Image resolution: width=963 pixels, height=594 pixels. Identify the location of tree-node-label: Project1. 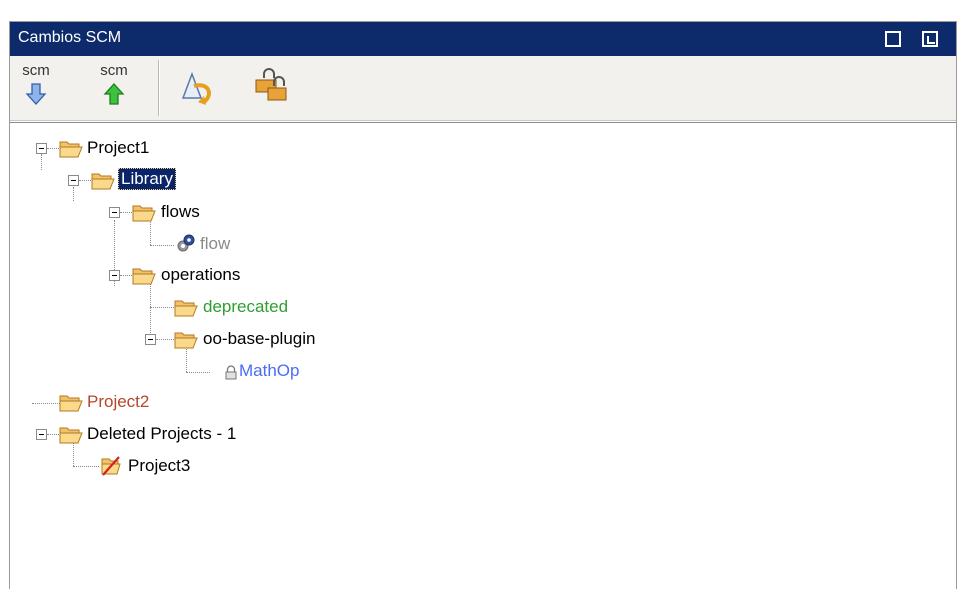
(118, 147).